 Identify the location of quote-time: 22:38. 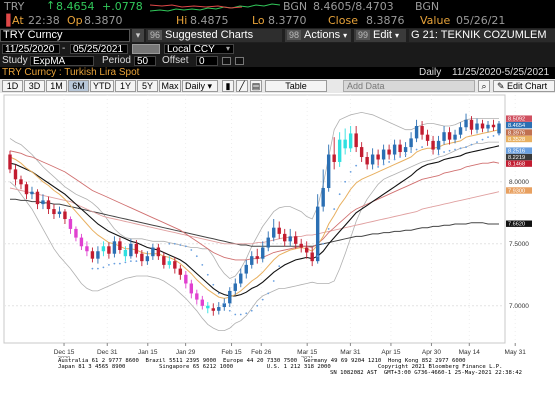
(44, 20).